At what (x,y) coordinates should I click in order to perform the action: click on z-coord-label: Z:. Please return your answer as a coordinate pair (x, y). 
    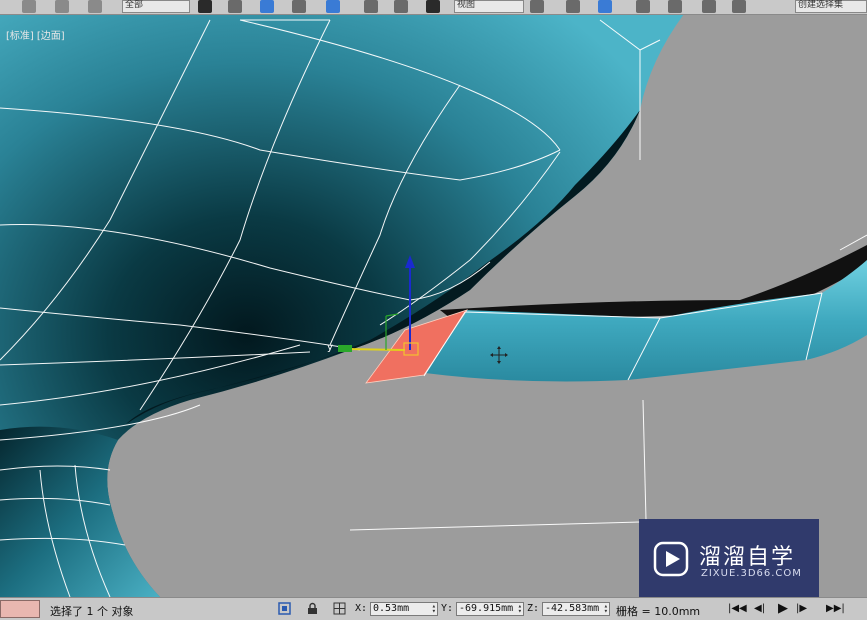
    Looking at the image, I should click on (533, 608).